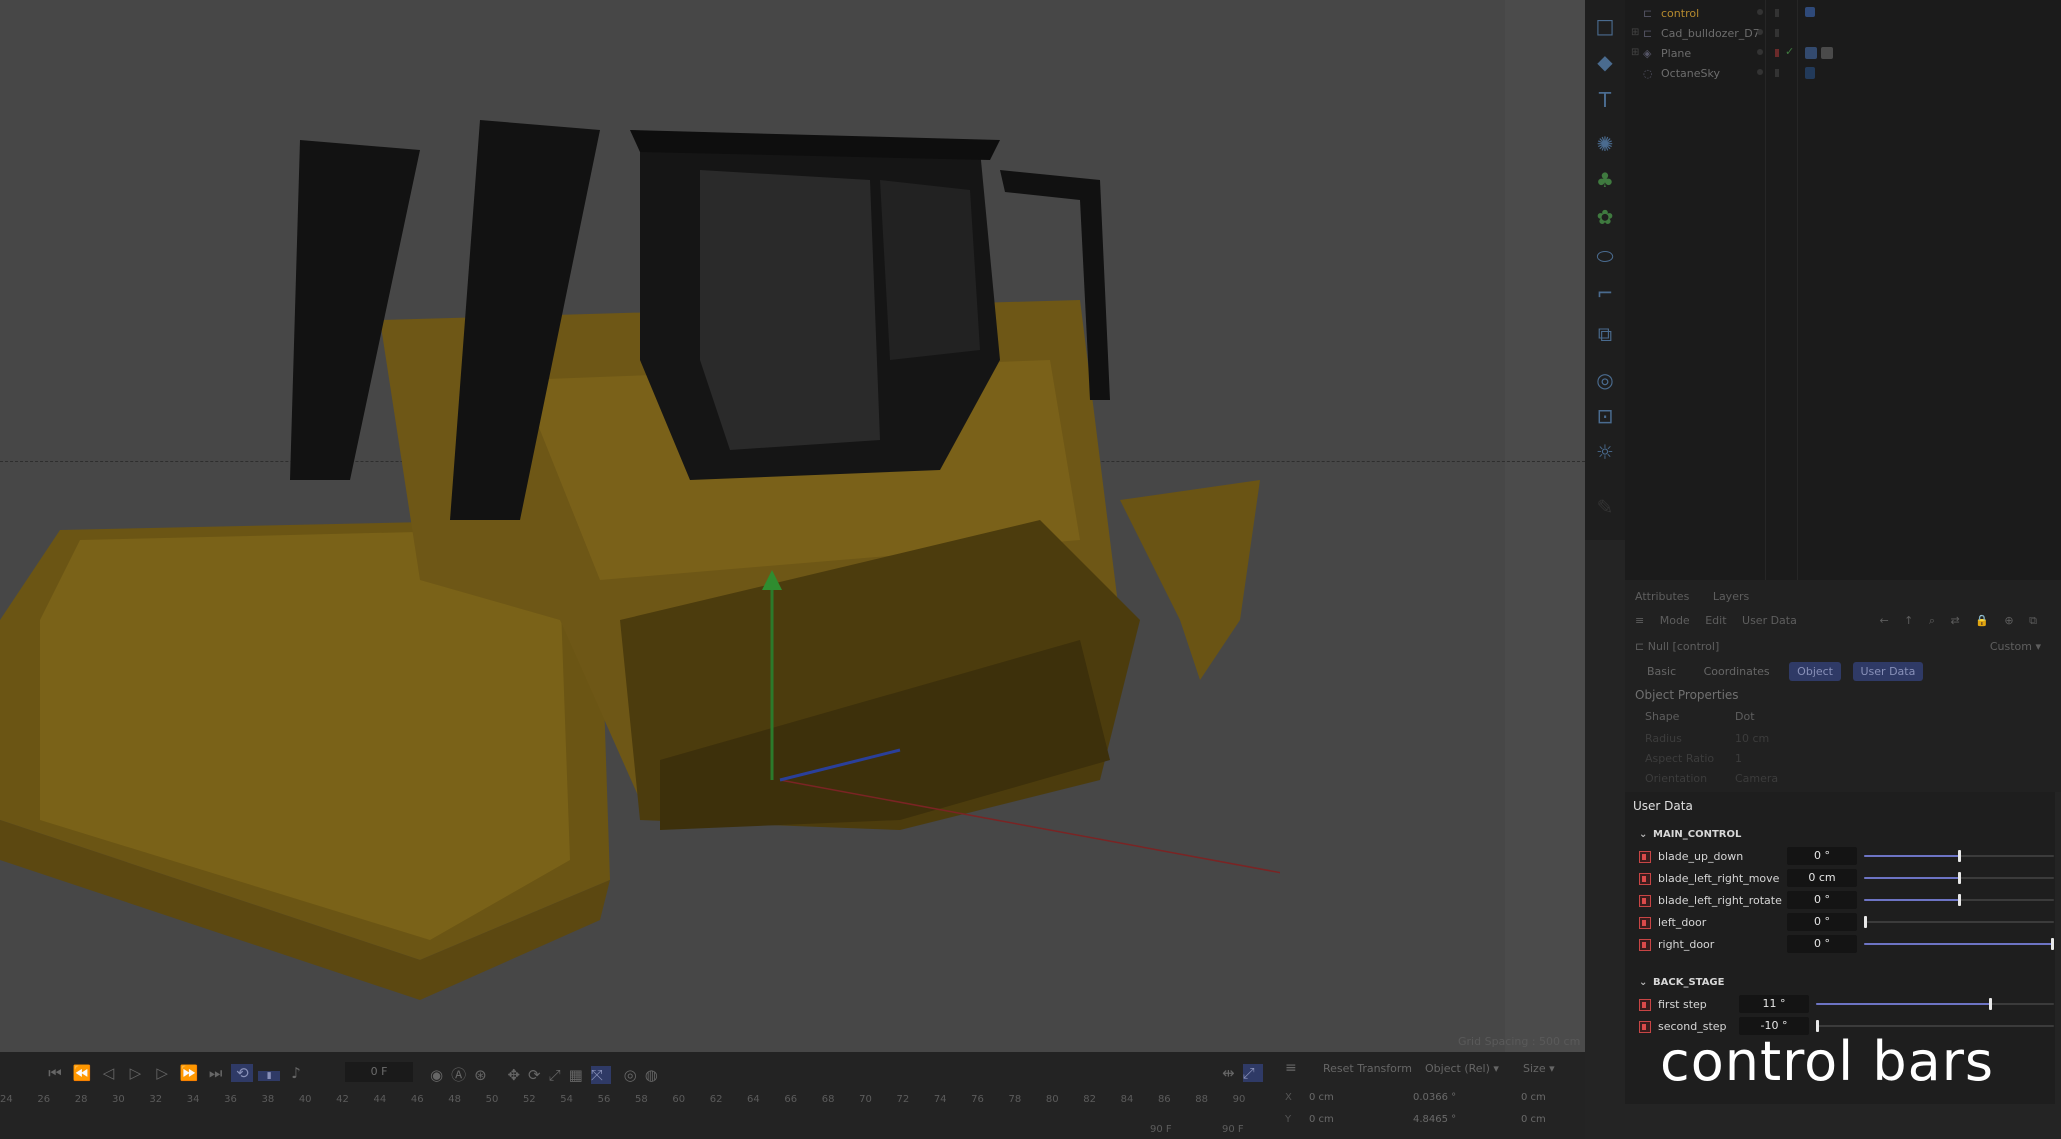 Image resolution: width=2061 pixels, height=1139 pixels. I want to click on scene-icon: ⊡, so click(1605, 416).